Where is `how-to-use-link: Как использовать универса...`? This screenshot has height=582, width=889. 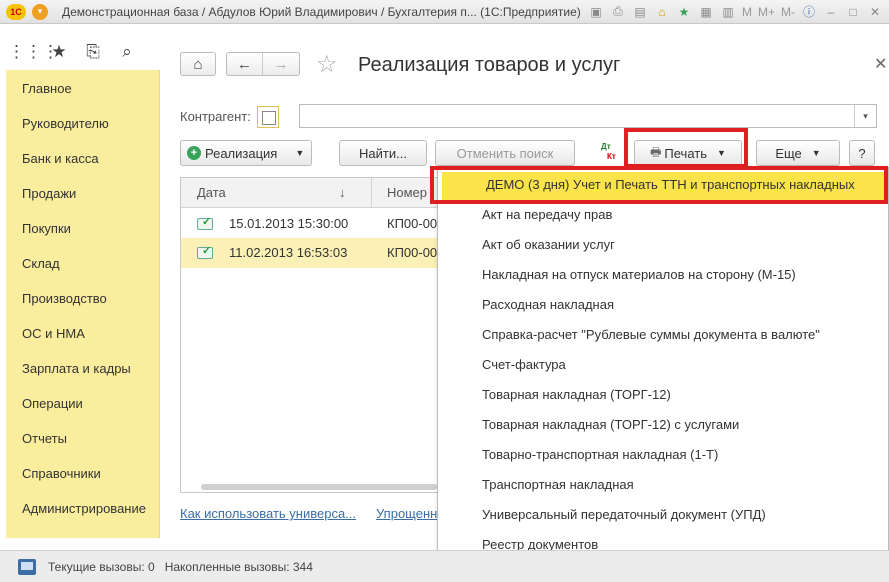
how-to-use-link: Как использовать универса... is located at coordinates (268, 513).